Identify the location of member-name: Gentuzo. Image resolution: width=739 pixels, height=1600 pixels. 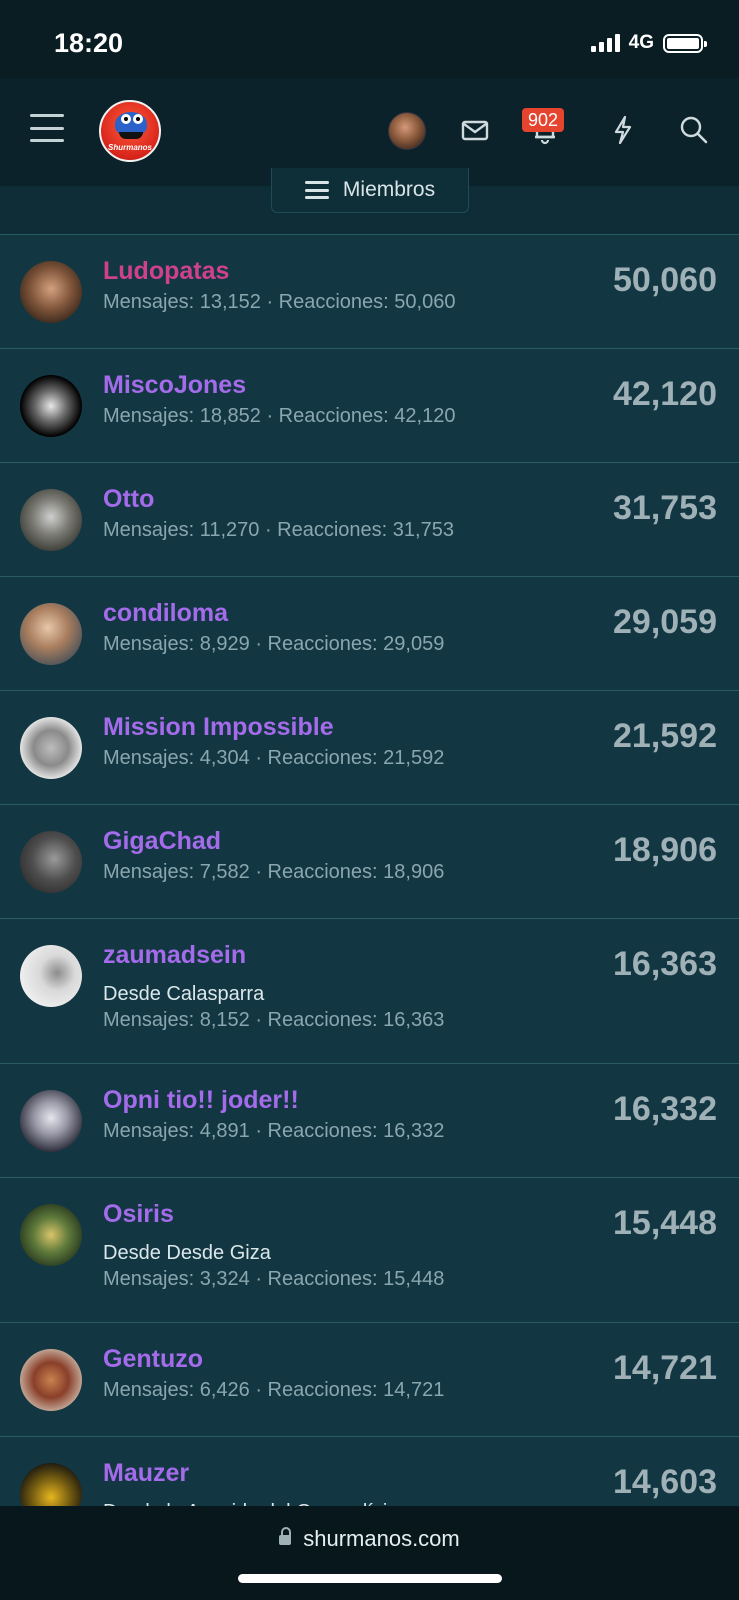
(153, 1359).